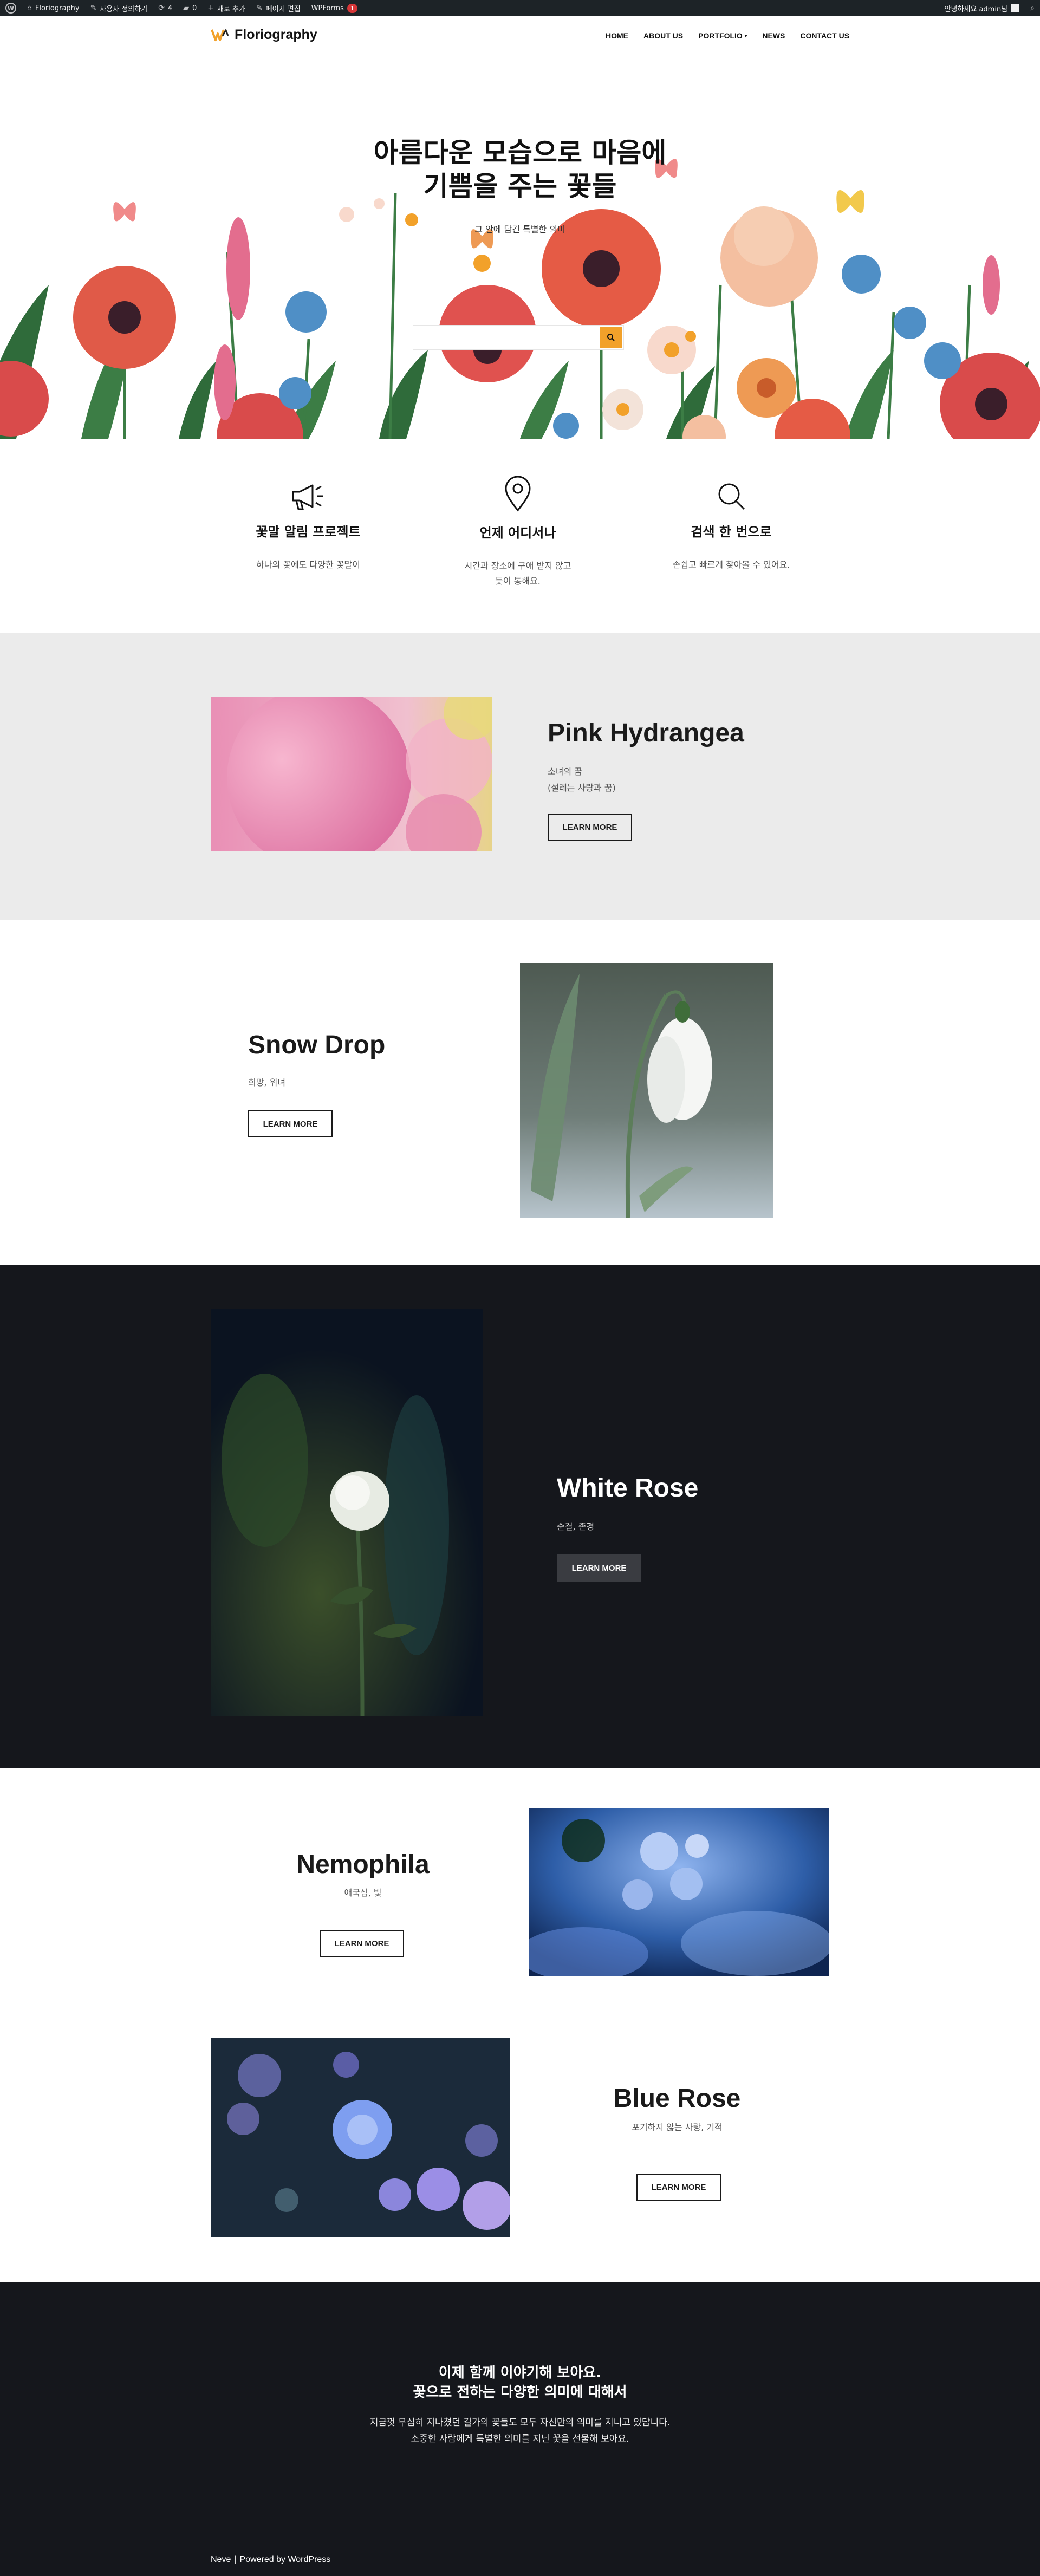  What do you see at coordinates (731, 565) in the screenshot?
I see `feature-text: 손쉽고 빠르게 찾아볼 수 있어요.` at bounding box center [731, 565].